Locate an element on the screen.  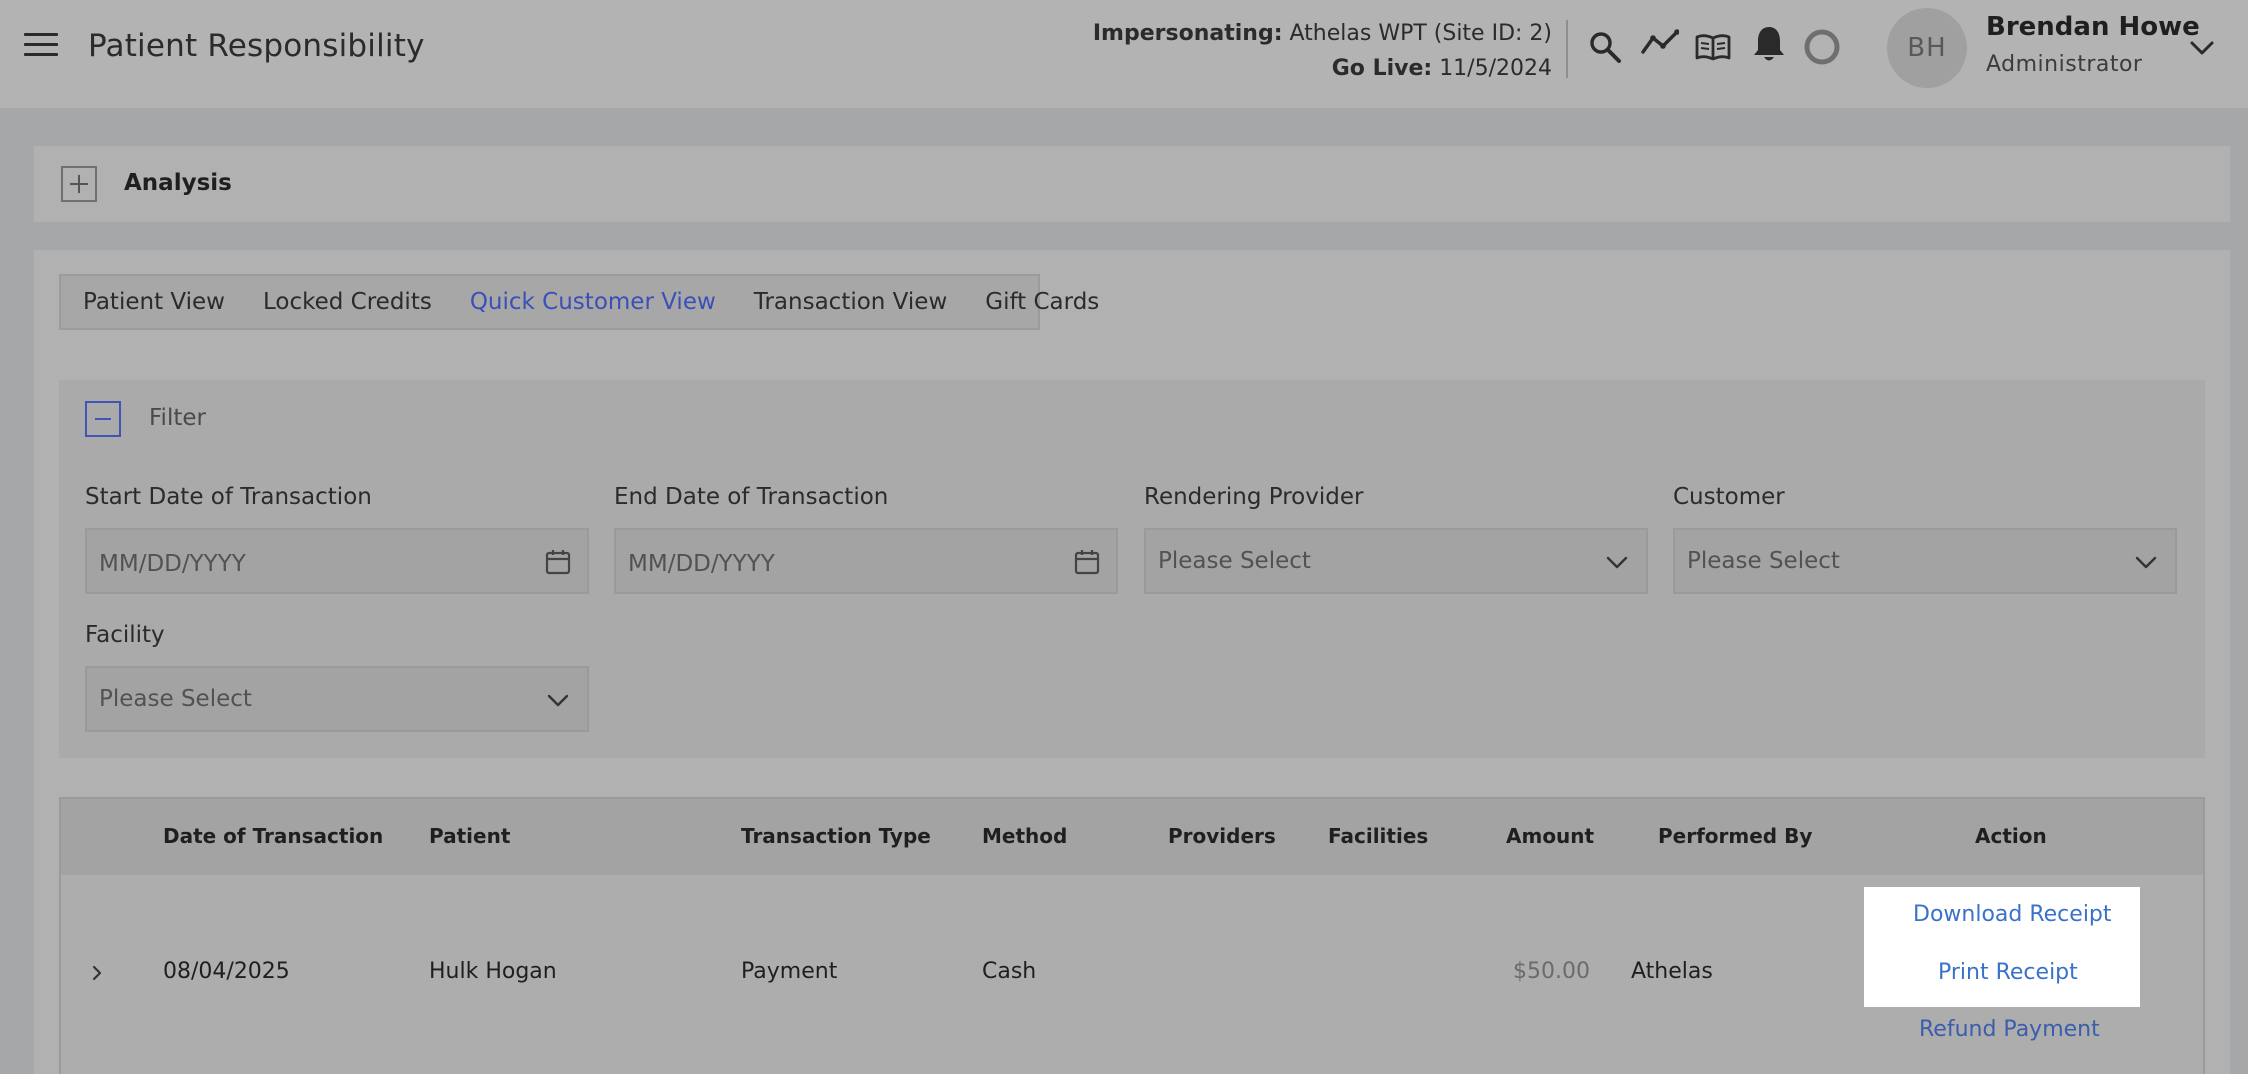
facility-value: Please Select is located at coordinates (175, 699).